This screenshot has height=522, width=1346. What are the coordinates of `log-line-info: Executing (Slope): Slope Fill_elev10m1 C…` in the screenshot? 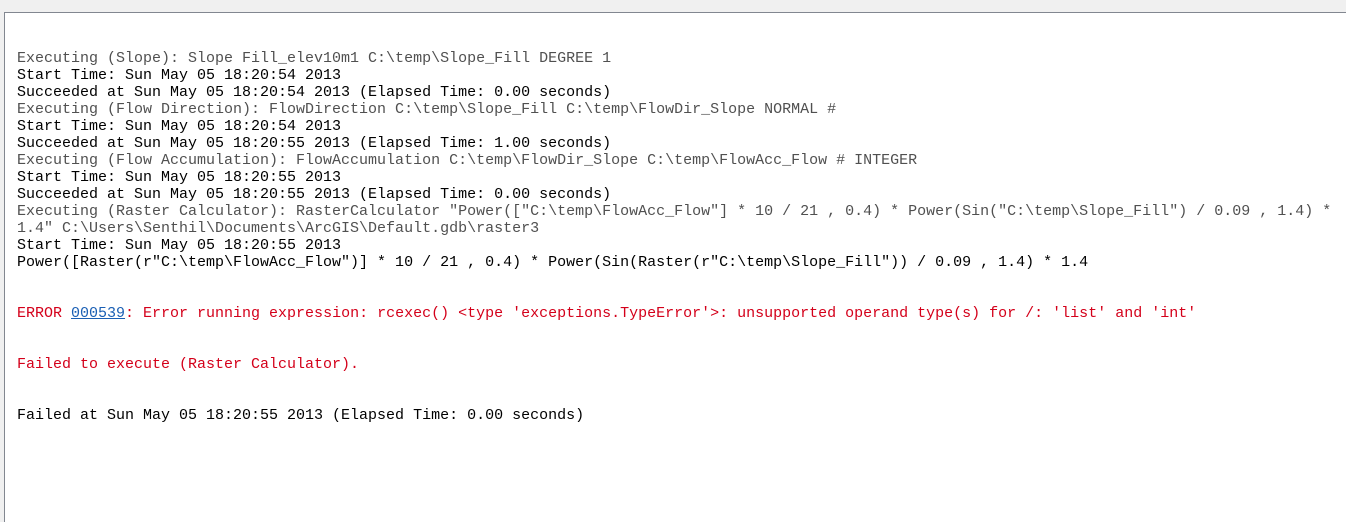 It's located at (314, 58).